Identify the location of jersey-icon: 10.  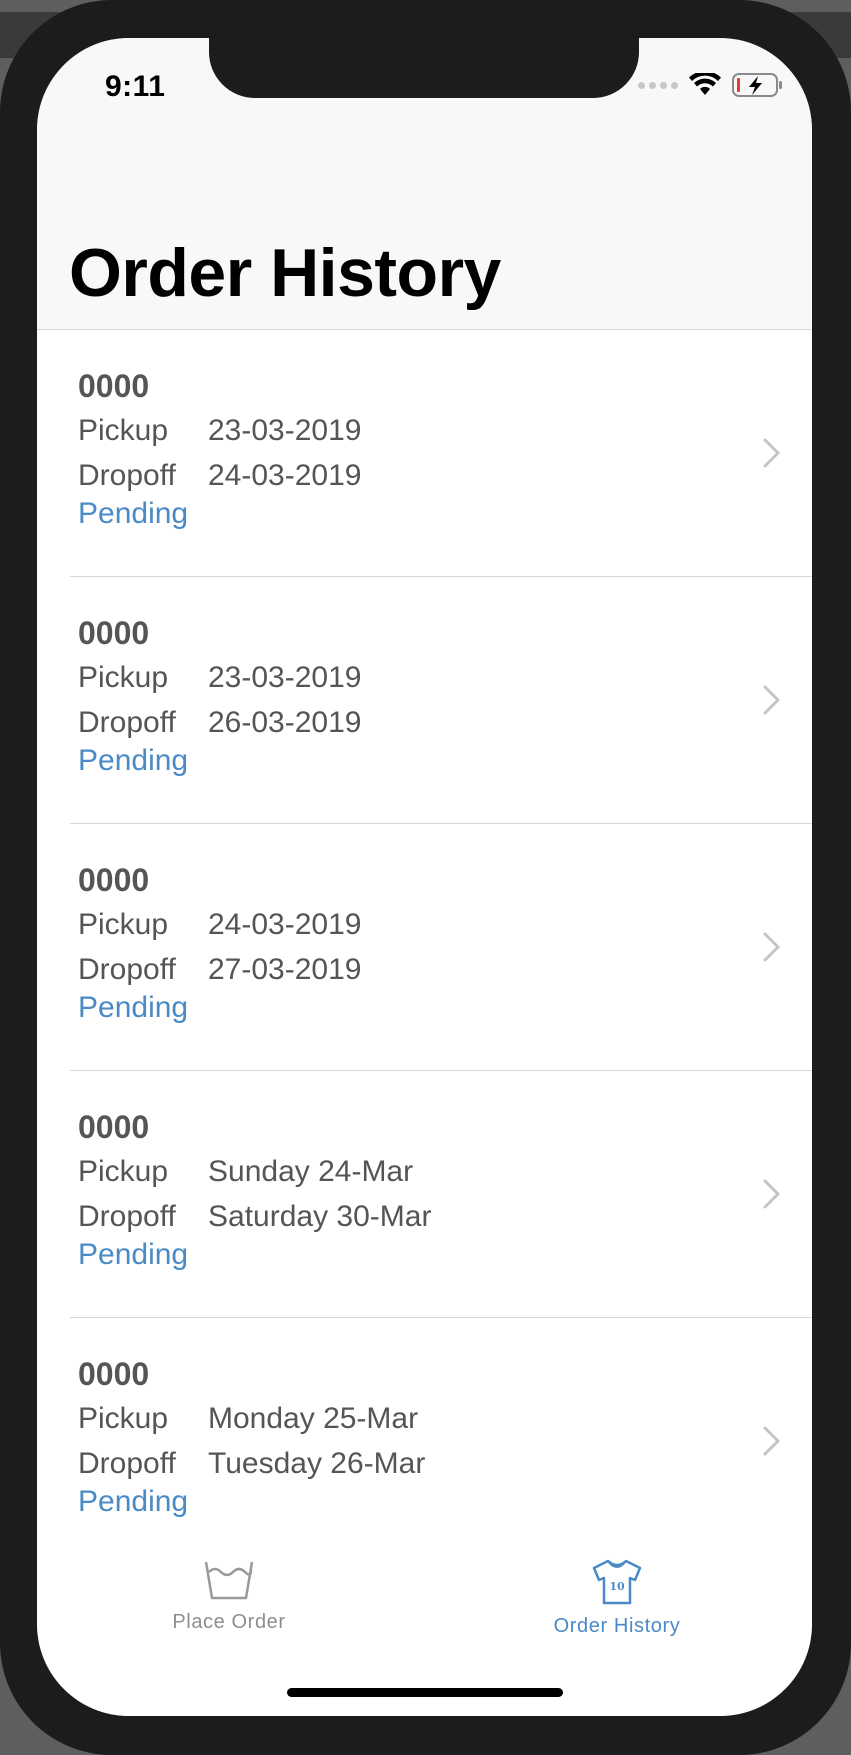
(617, 1582).